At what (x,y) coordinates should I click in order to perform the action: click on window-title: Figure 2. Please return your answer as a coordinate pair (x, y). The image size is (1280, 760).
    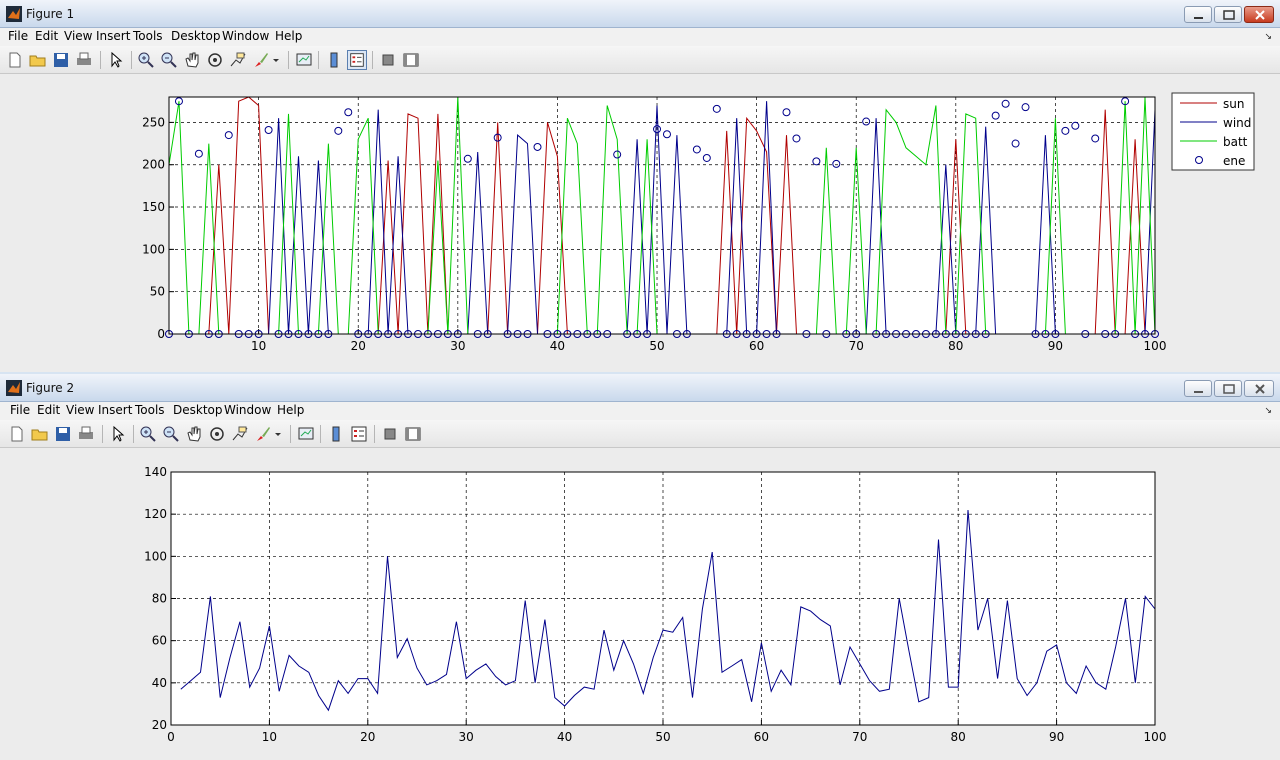
    Looking at the image, I should click on (50, 388).